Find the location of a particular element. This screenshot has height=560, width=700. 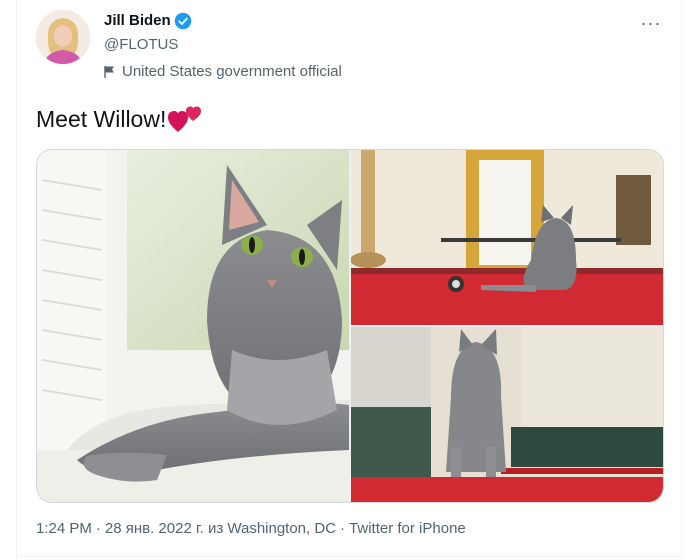

avatar-portrait-icon is located at coordinates (63, 37).